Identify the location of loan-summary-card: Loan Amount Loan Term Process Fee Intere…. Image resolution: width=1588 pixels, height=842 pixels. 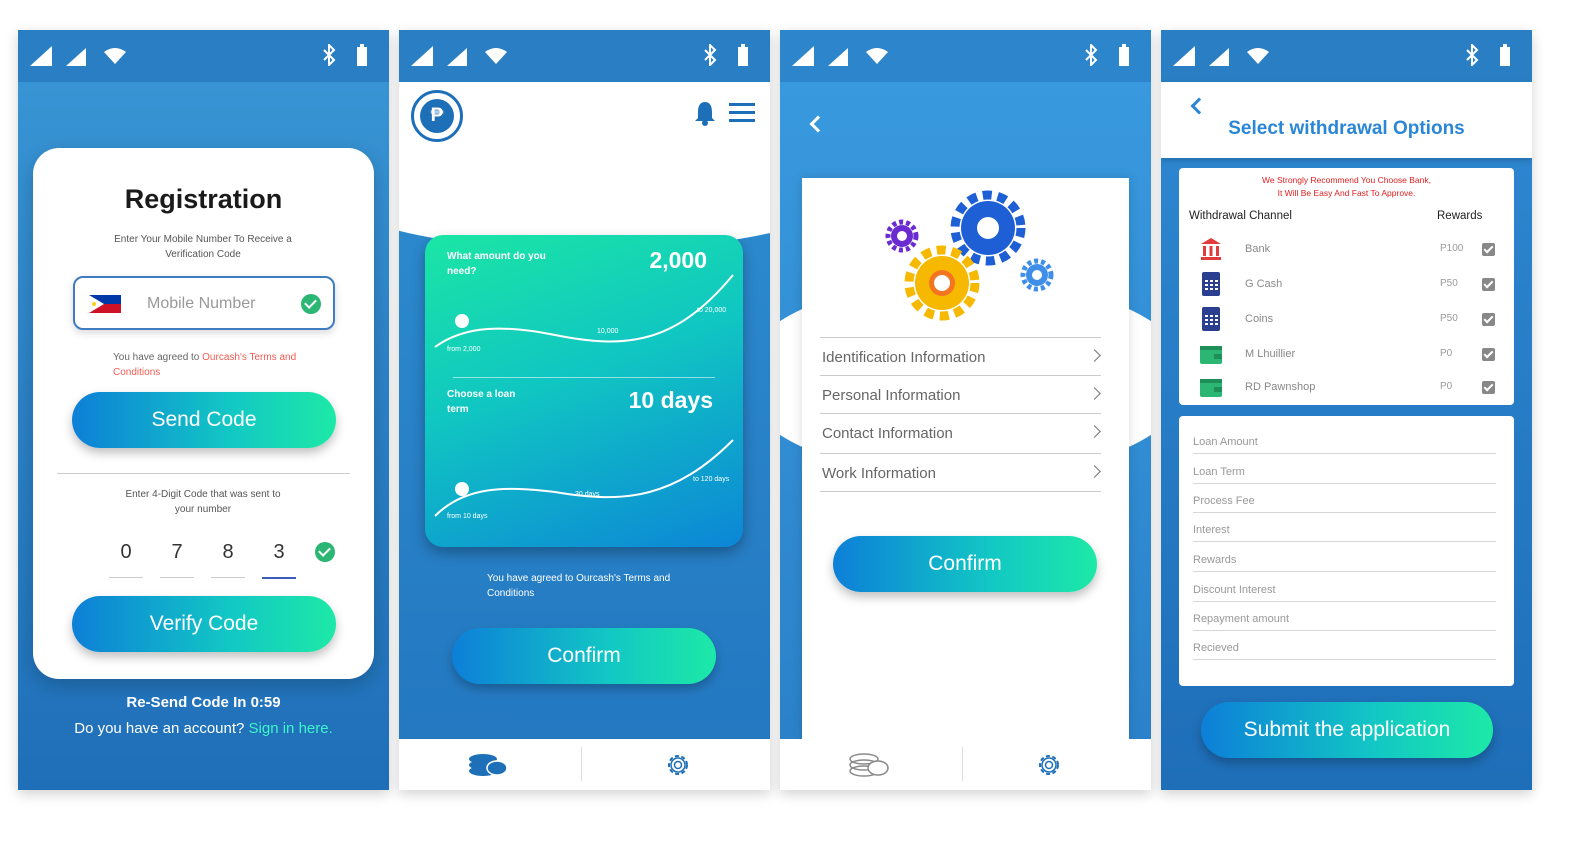
(1346, 551).